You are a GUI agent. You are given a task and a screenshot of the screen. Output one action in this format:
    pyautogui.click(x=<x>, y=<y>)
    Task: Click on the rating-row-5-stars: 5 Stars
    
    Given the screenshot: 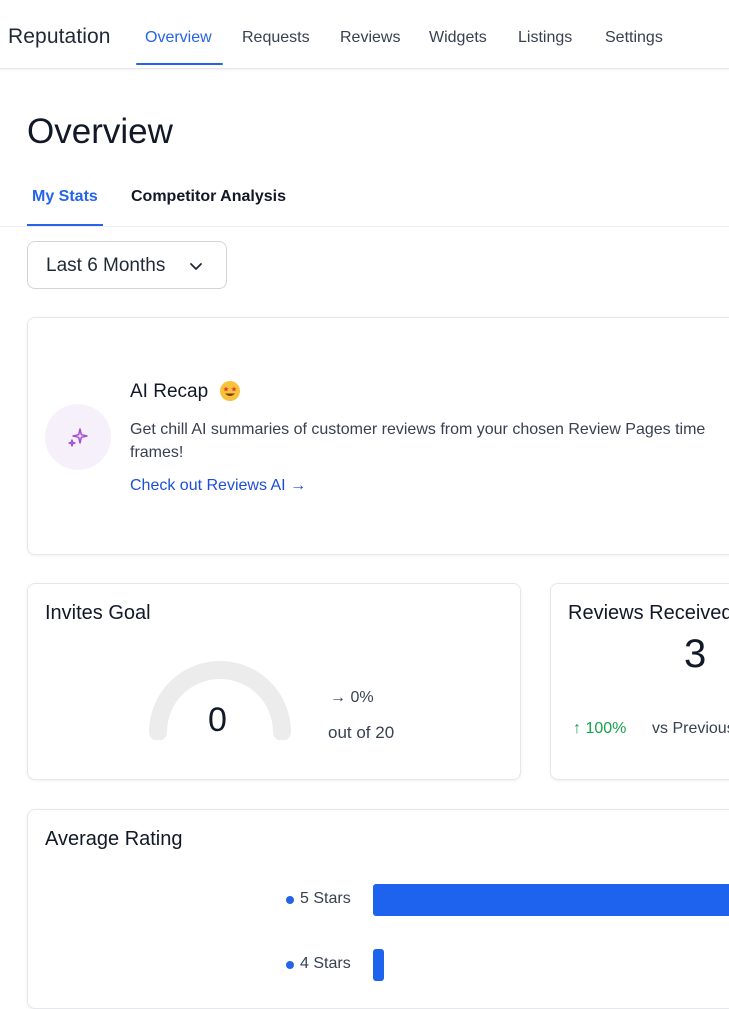 What is the action you would take?
    pyautogui.click(x=378, y=902)
    